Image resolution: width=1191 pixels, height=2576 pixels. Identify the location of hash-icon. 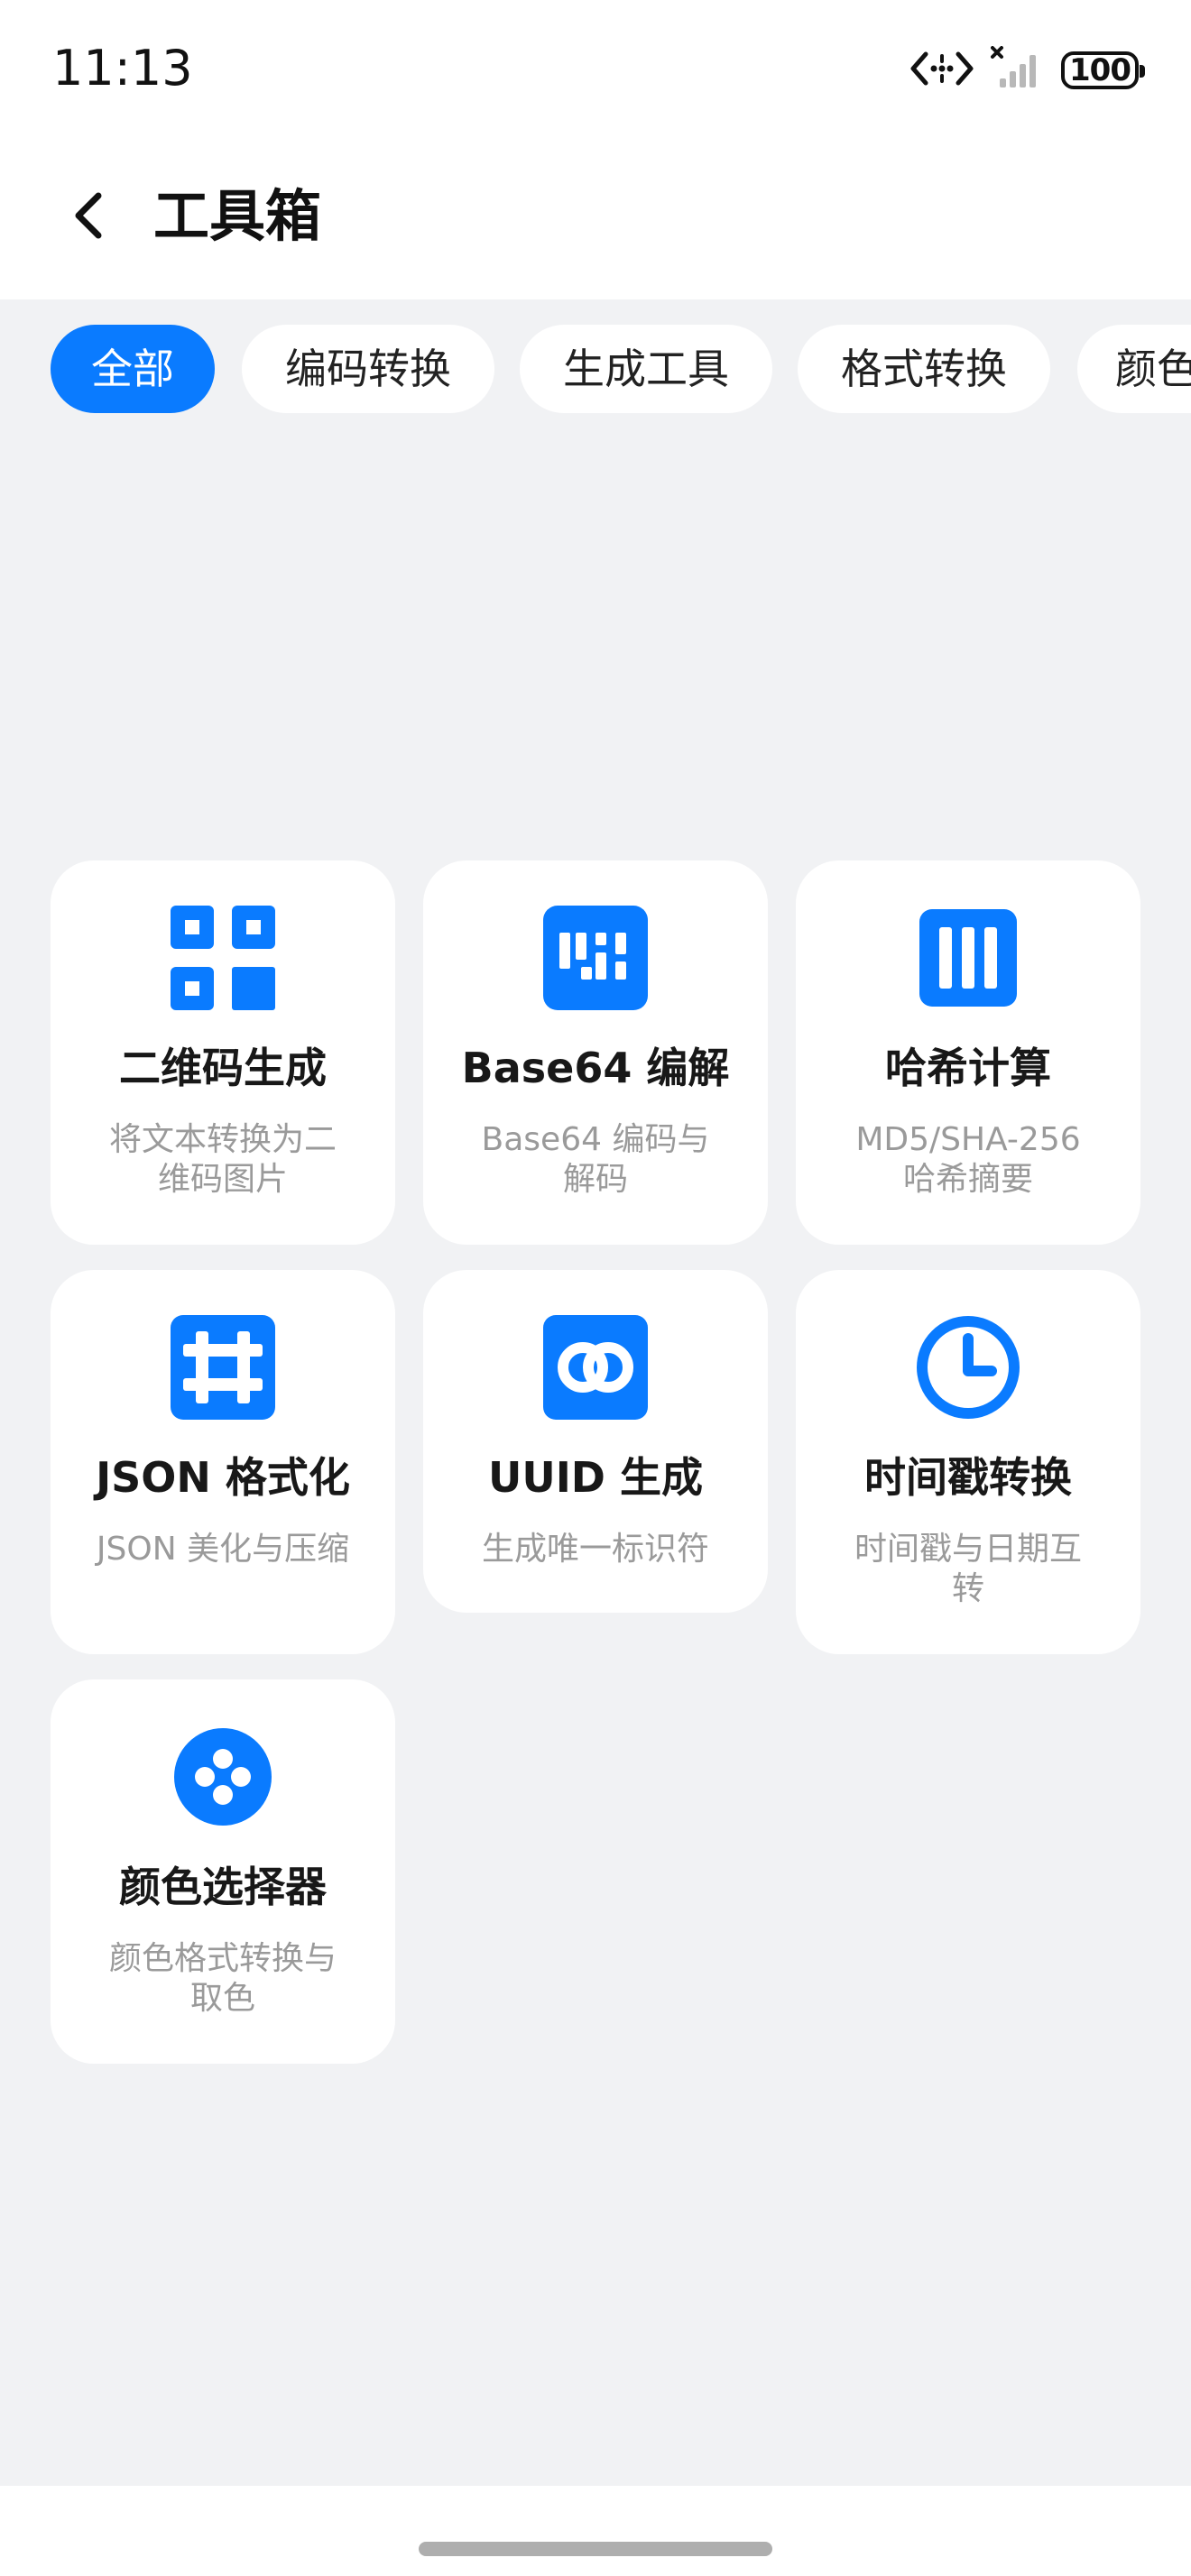
(968, 958).